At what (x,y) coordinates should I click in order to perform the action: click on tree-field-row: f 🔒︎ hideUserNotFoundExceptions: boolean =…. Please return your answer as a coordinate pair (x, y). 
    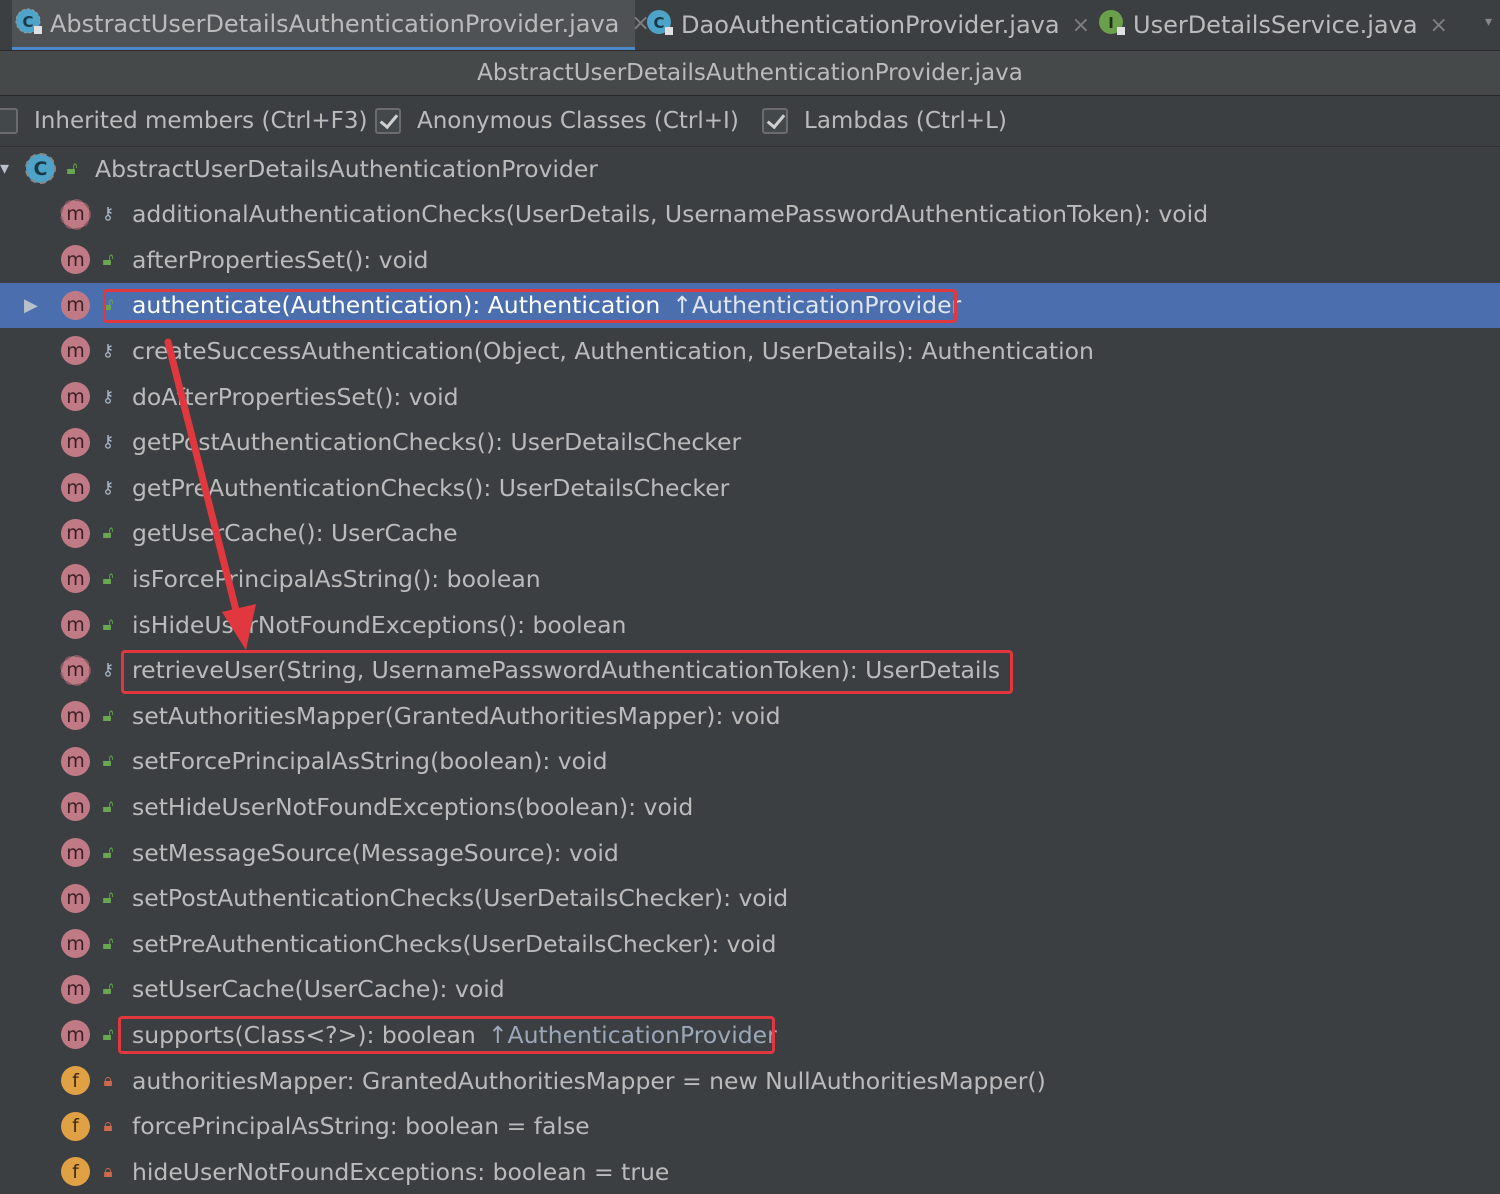
    Looking at the image, I should click on (750, 1171).